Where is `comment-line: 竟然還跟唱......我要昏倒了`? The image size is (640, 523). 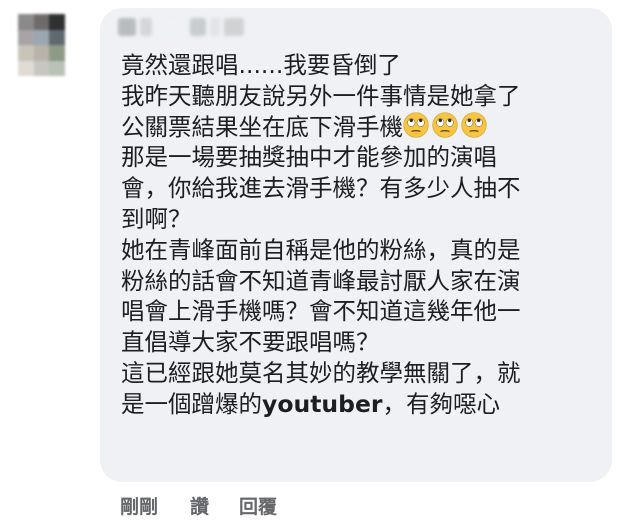
comment-line: 竟然還跟唱......我要昏倒了 is located at coordinates (261, 65).